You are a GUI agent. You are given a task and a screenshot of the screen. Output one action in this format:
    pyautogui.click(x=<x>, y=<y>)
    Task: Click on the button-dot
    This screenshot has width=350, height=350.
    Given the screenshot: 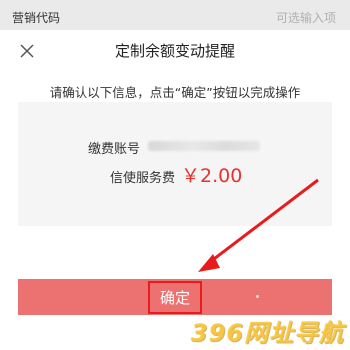 What is the action you would take?
    pyautogui.click(x=257, y=296)
    